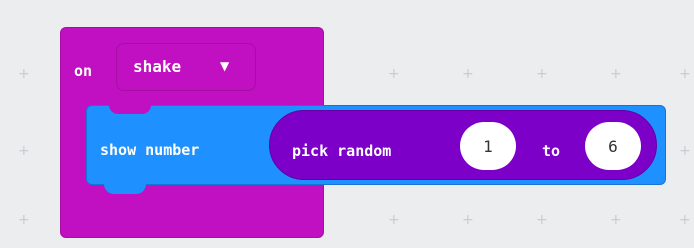  What do you see at coordinates (150, 150) in the screenshot?
I see `show-number-label: show number` at bounding box center [150, 150].